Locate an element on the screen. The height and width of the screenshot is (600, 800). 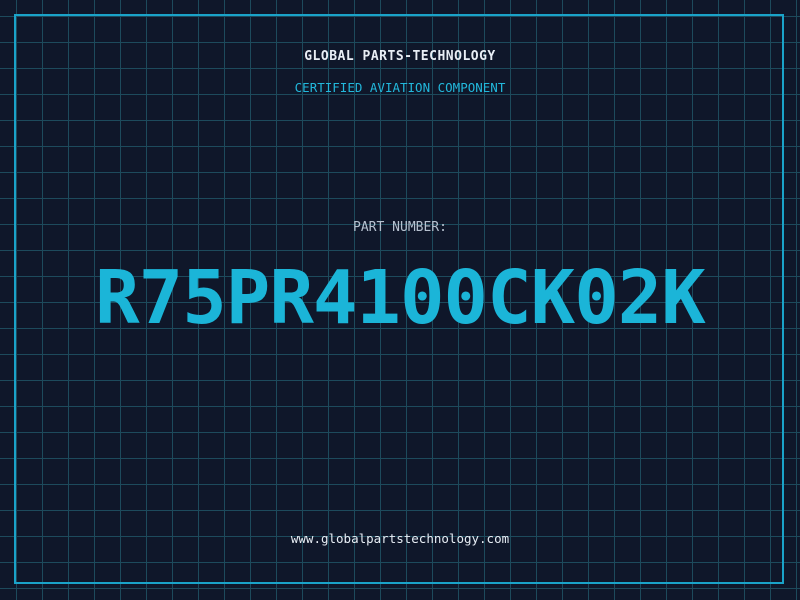
website-url: www.globalpartstechnology.com is located at coordinates (400, 538).